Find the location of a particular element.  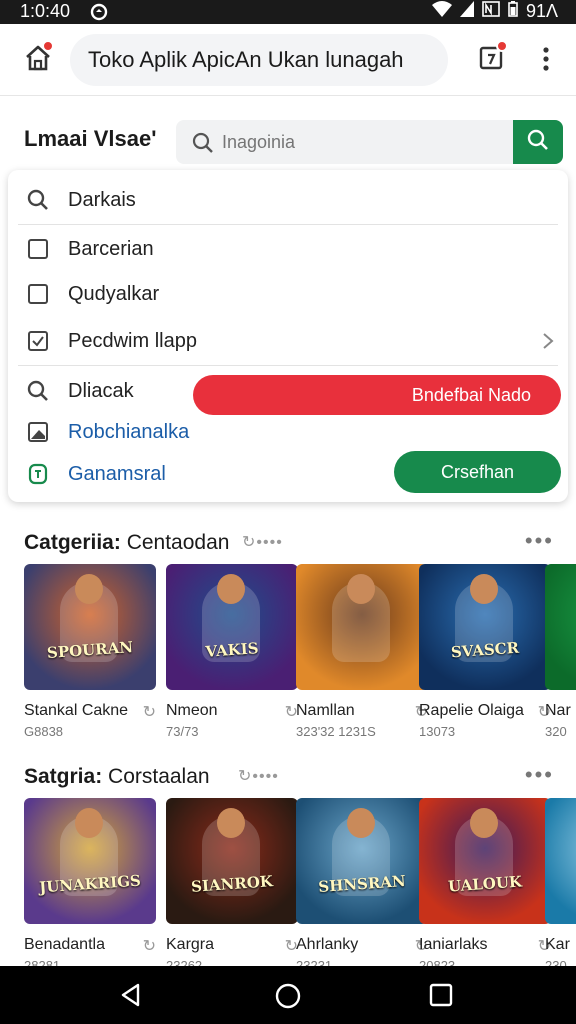

signal-icon is located at coordinates (466, 11).